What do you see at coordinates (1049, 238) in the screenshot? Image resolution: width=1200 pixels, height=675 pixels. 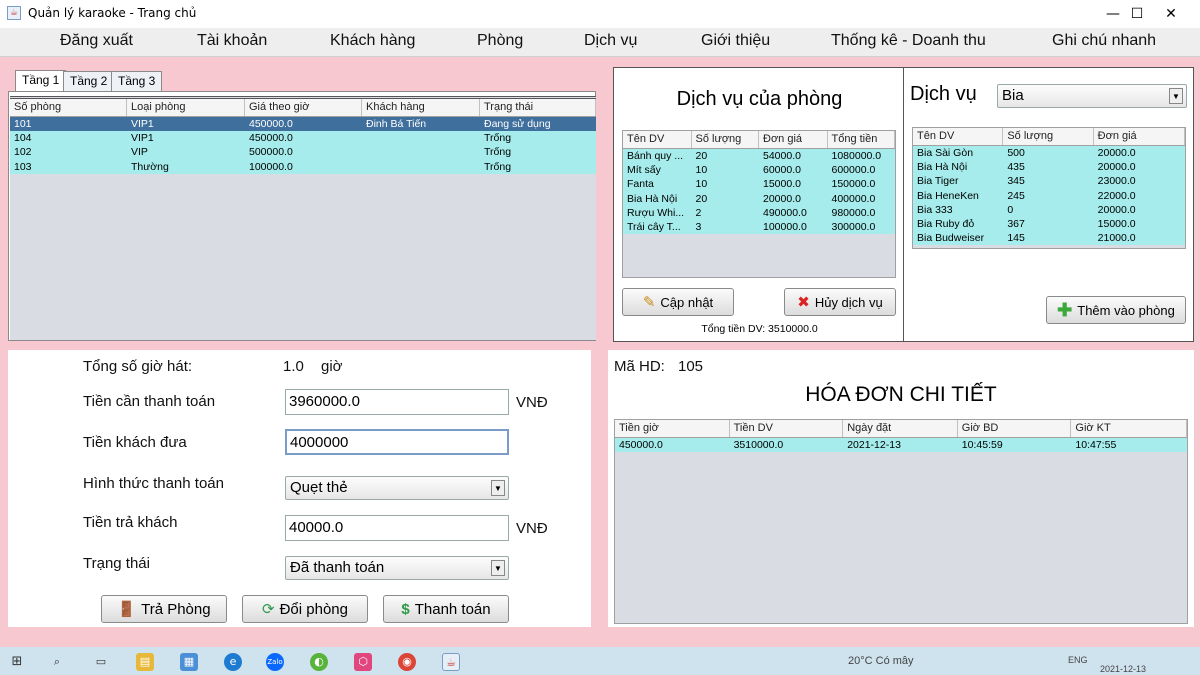 I see `table-row: Bia Budweiser 145 21000.0` at bounding box center [1049, 238].